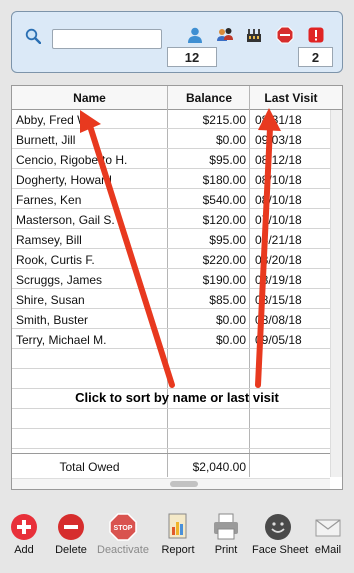 The image size is (354, 573). Describe the element at coordinates (328, 528) in the screenshot. I see `email-icon` at that location.